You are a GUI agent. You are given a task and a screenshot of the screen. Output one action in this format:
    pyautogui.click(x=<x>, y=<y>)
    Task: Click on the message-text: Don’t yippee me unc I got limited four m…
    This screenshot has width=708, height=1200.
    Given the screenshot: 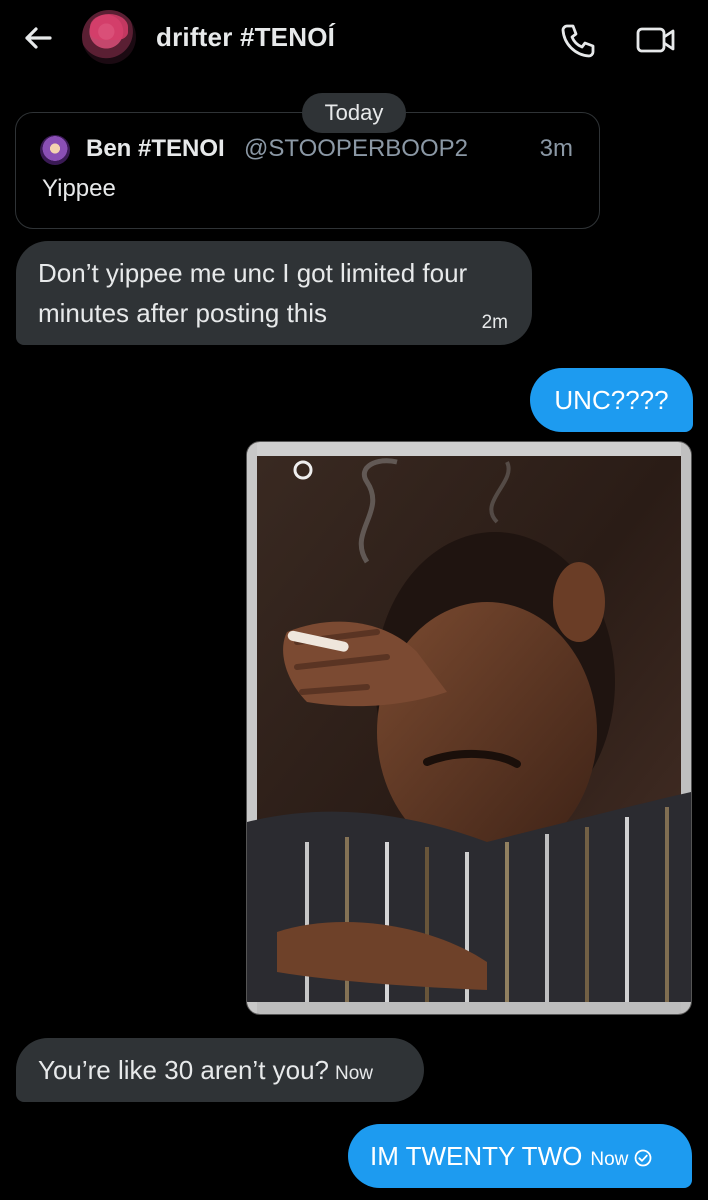 What is the action you would take?
    pyautogui.click(x=253, y=293)
    